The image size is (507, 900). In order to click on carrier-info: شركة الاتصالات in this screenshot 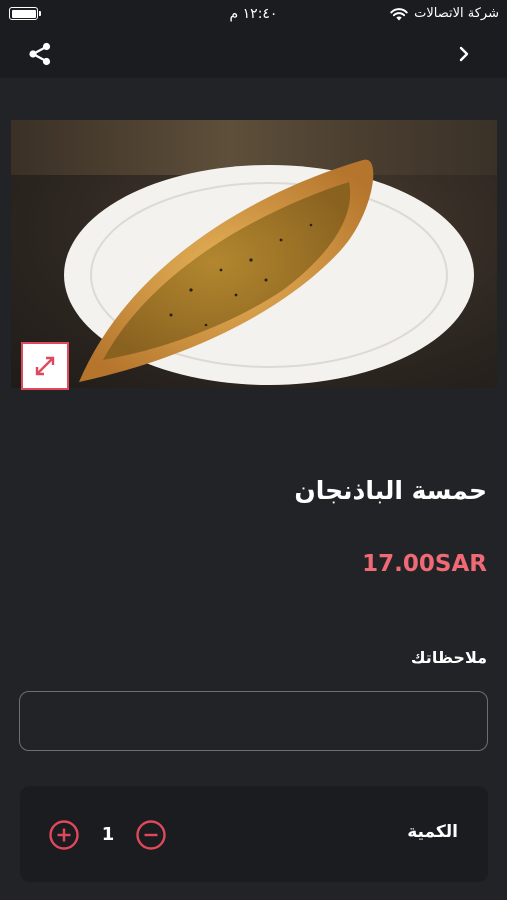, I will do `click(444, 13)`.